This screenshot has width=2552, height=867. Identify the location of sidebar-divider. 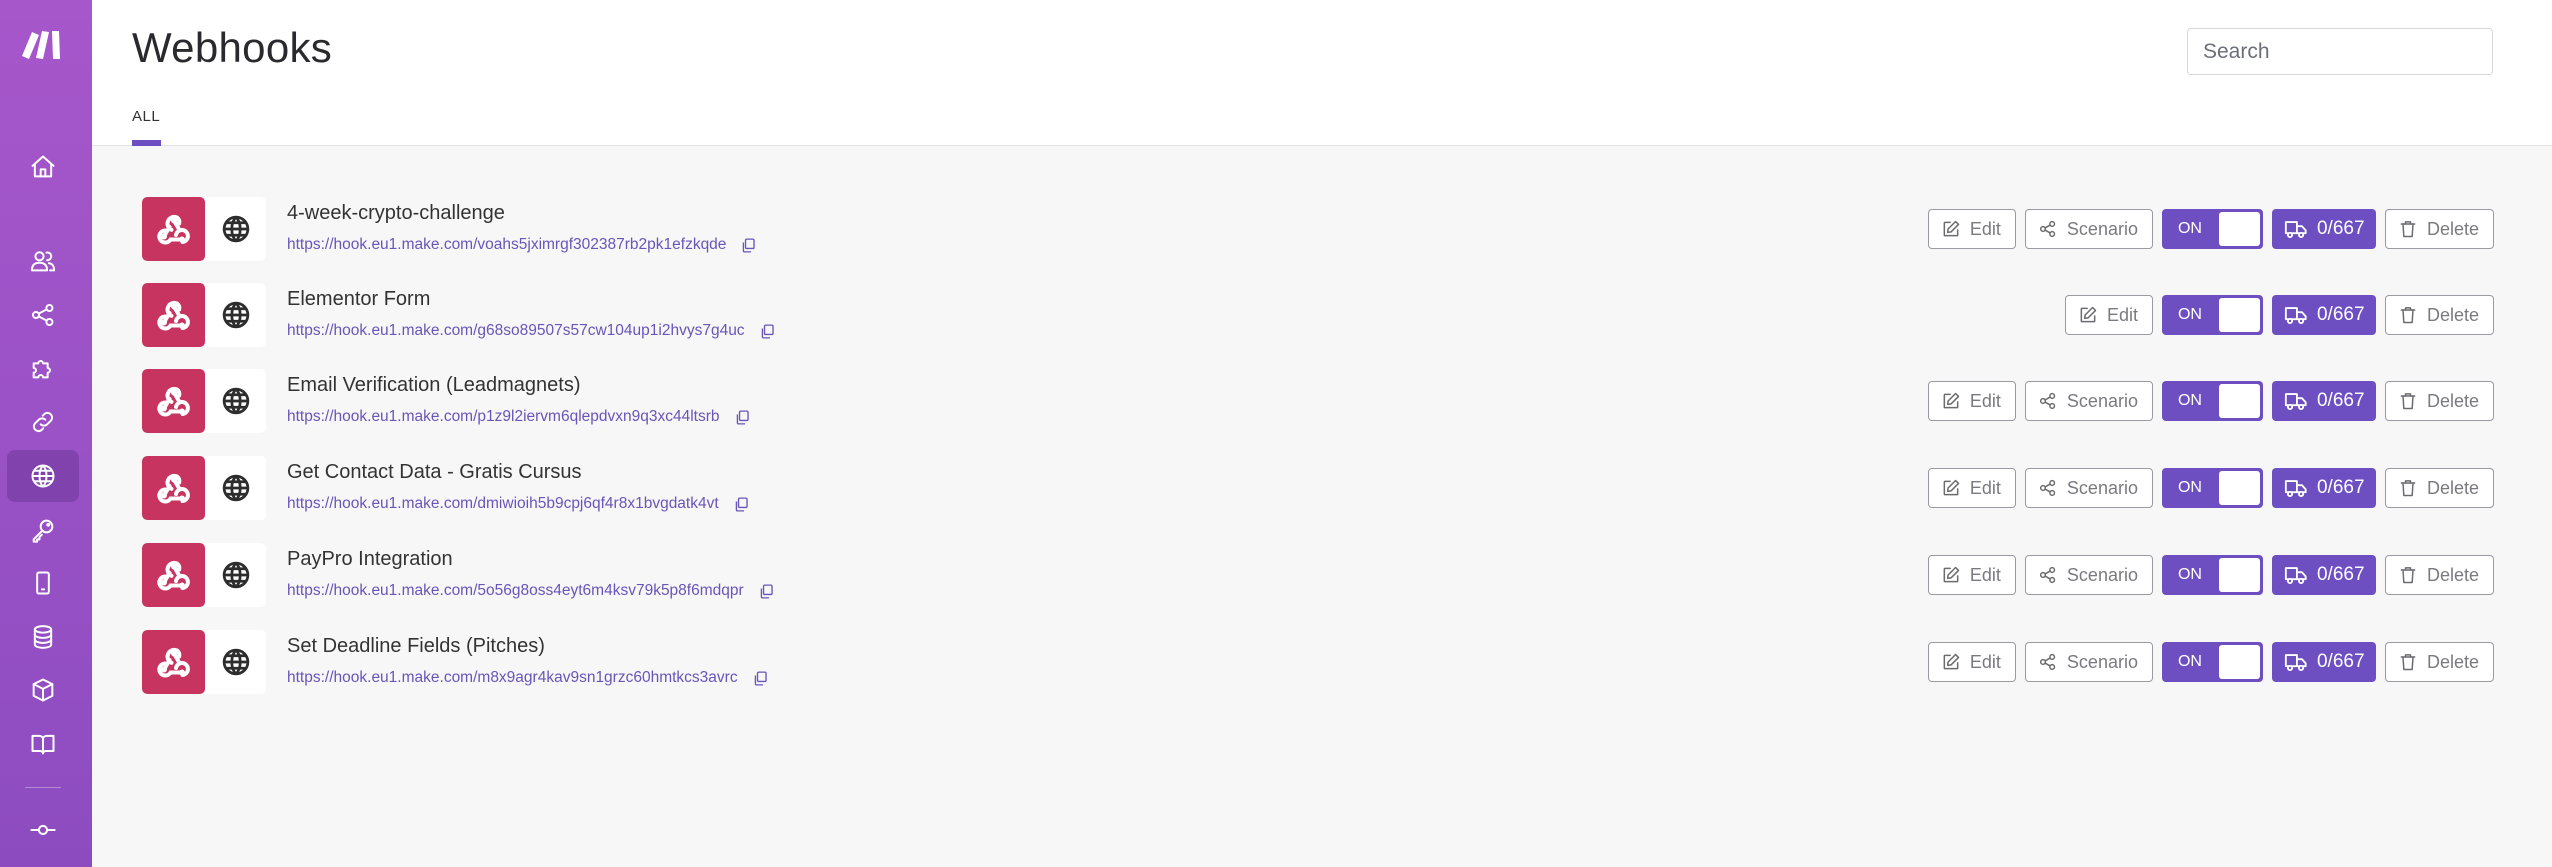
(43, 787).